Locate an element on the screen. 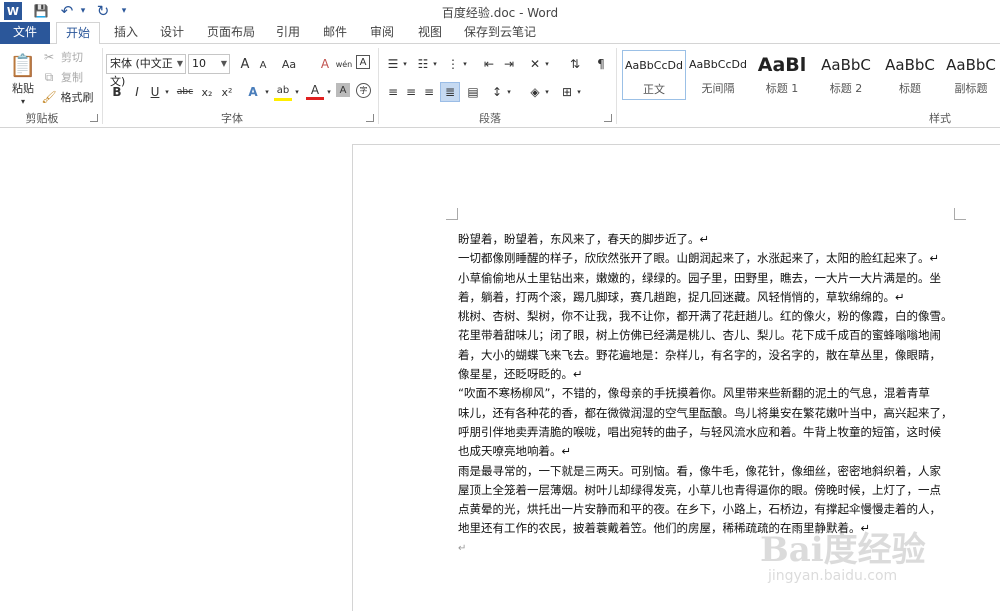  align-right-icon: ≡ is located at coordinates (429, 92).